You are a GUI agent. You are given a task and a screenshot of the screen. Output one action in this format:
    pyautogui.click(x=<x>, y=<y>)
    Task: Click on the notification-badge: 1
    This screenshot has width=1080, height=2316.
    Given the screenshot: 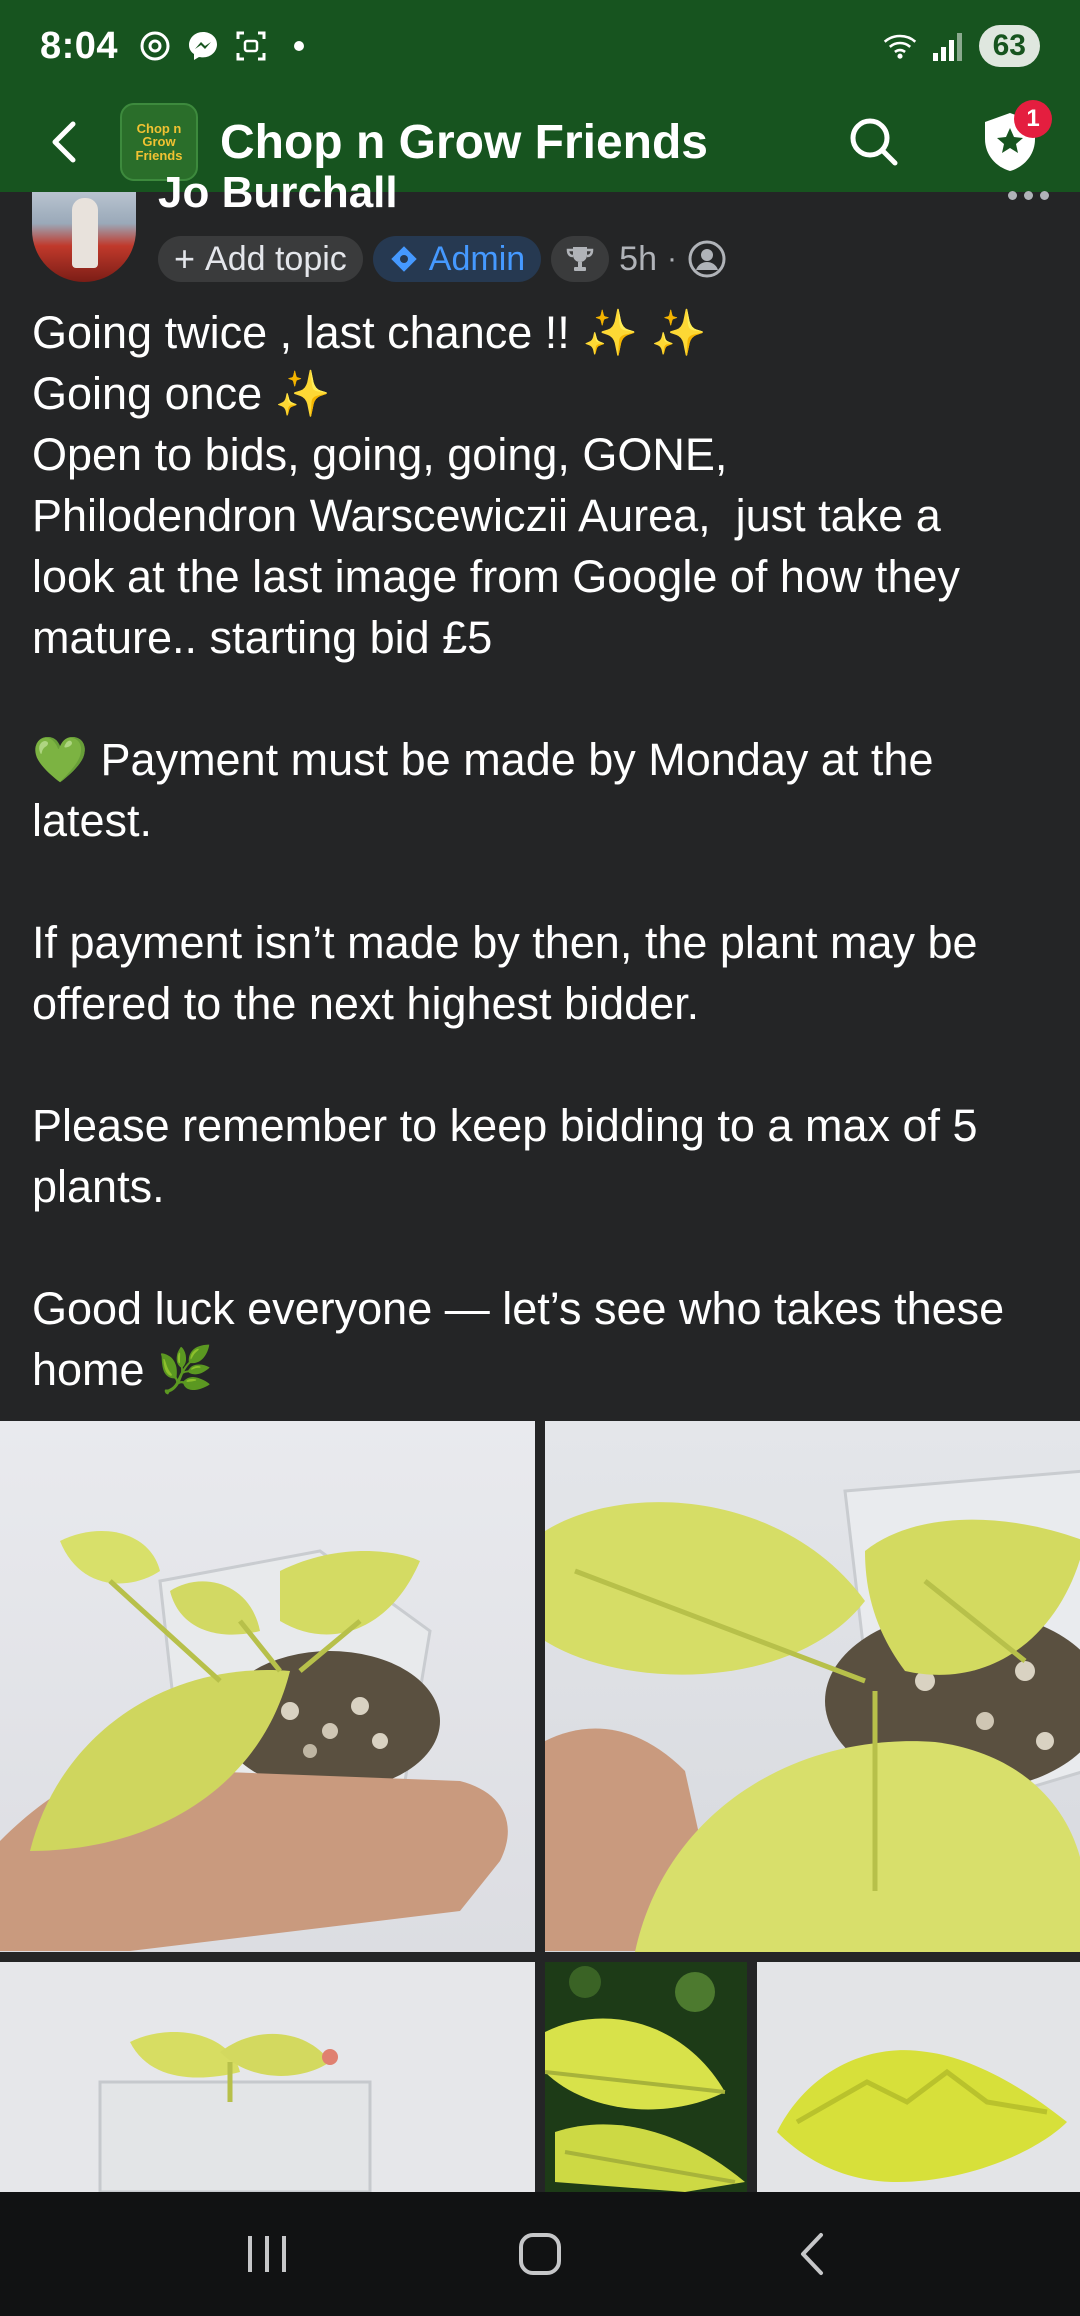 What is the action you would take?
    pyautogui.click(x=1033, y=119)
    